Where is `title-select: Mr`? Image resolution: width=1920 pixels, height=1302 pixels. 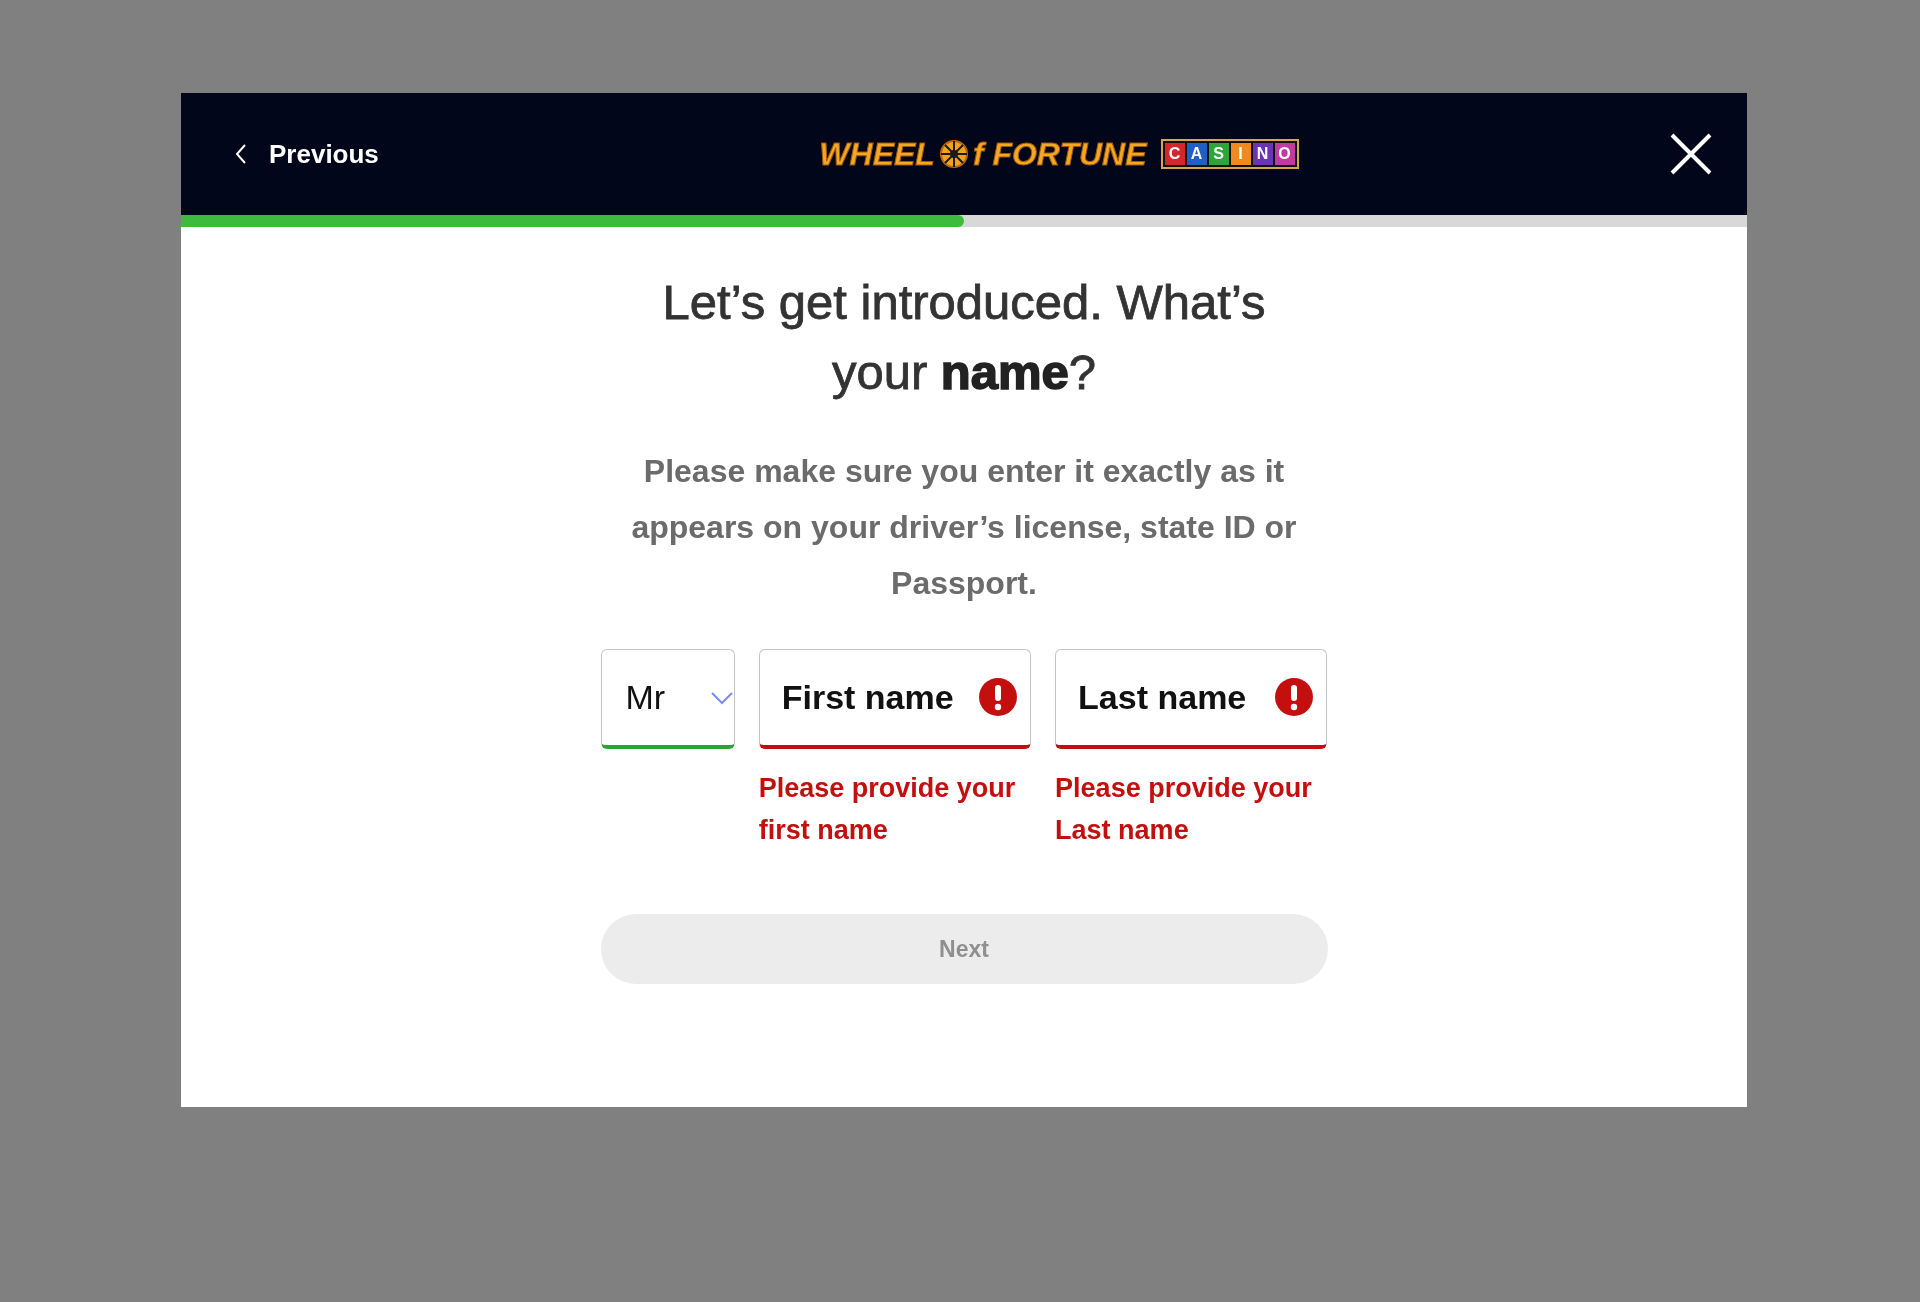 title-select: Mr is located at coordinates (667, 699).